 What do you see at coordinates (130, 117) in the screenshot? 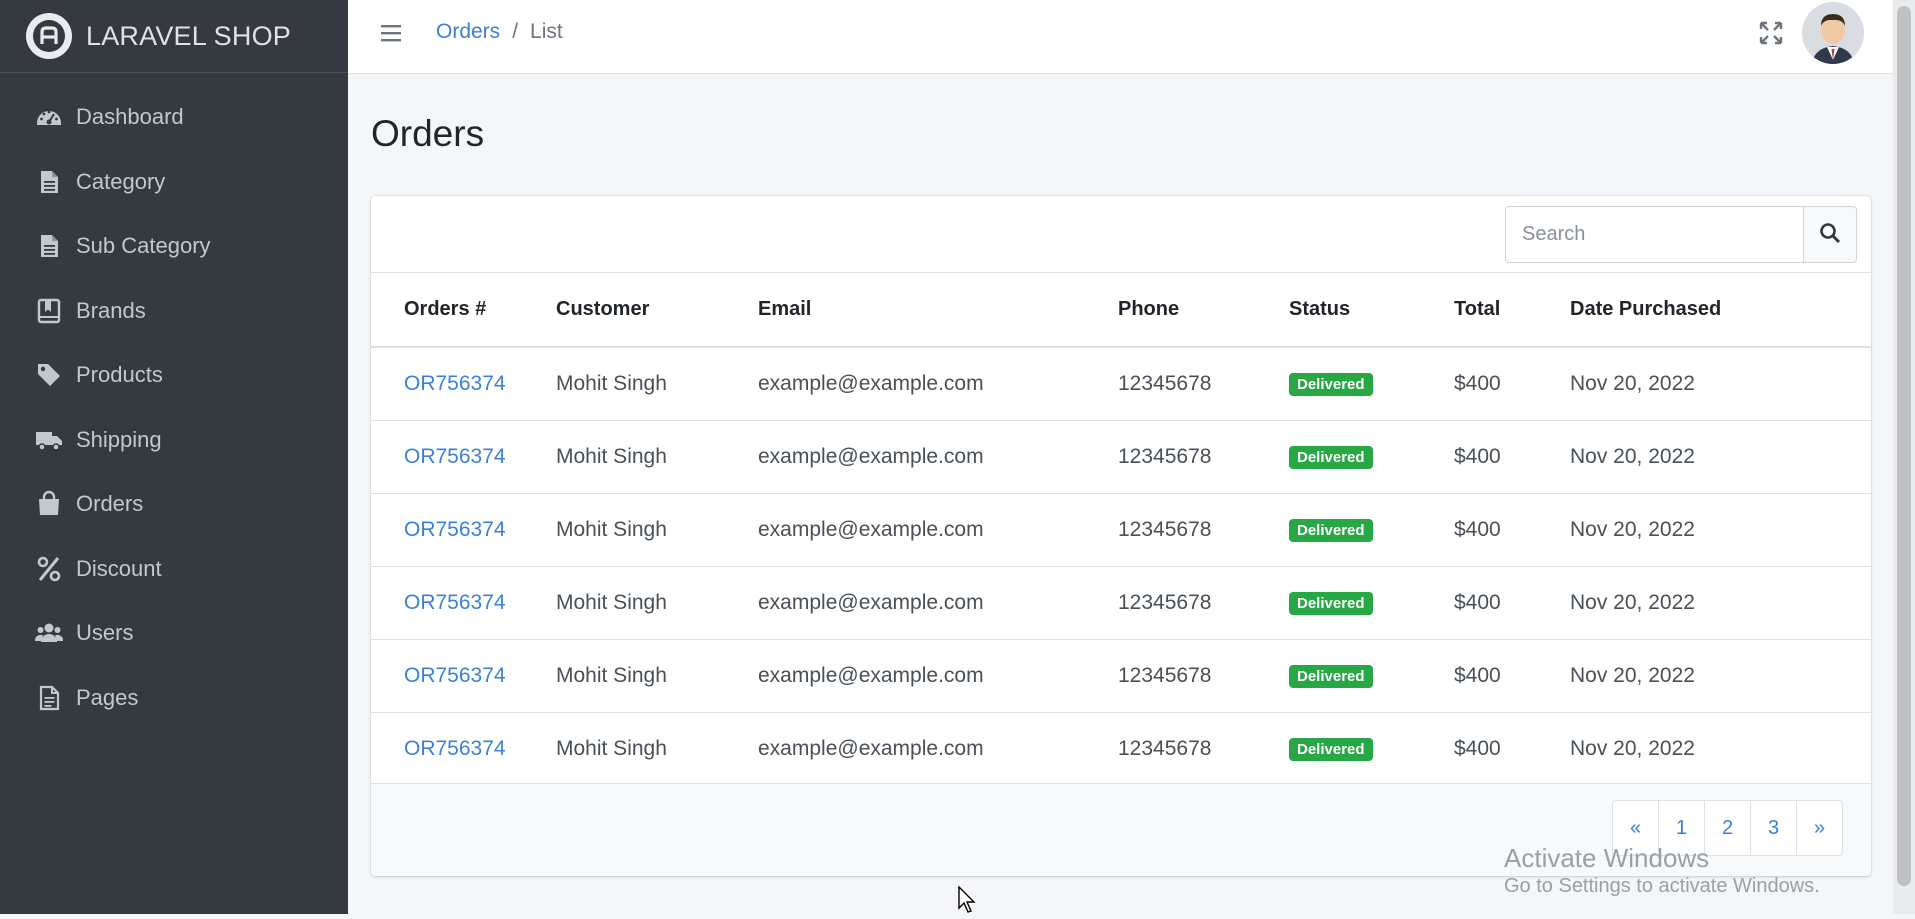
I see `sidebar-item-label: Dashboard` at bounding box center [130, 117].